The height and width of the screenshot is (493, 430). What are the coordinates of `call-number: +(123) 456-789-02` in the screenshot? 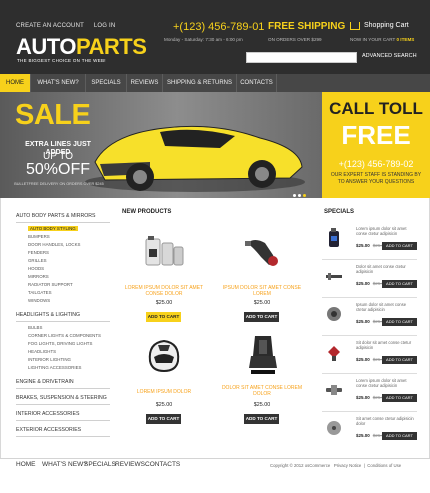 It's located at (376, 164).